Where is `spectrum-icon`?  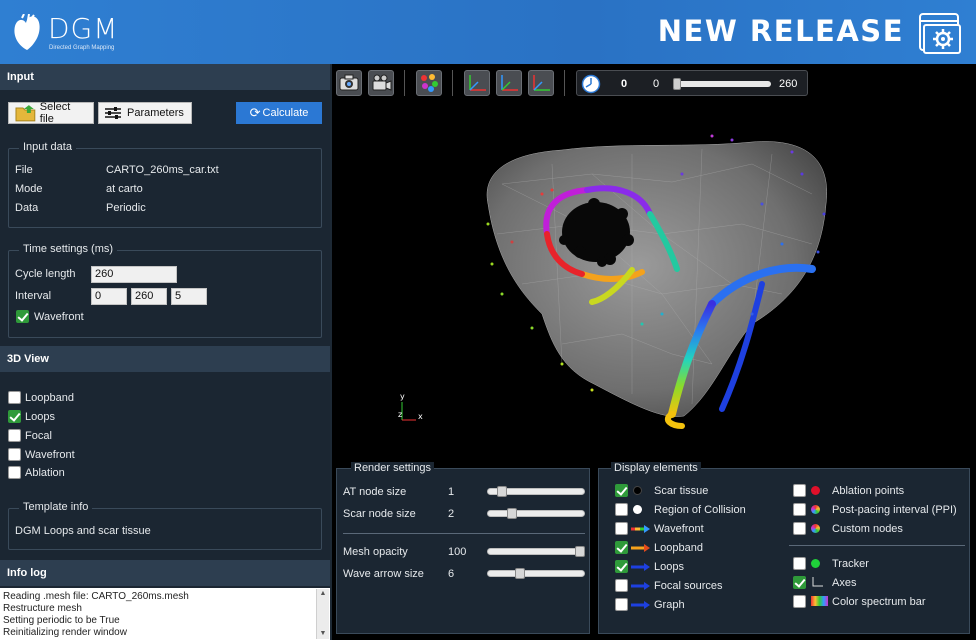
spectrum-icon is located at coordinates (819, 601).